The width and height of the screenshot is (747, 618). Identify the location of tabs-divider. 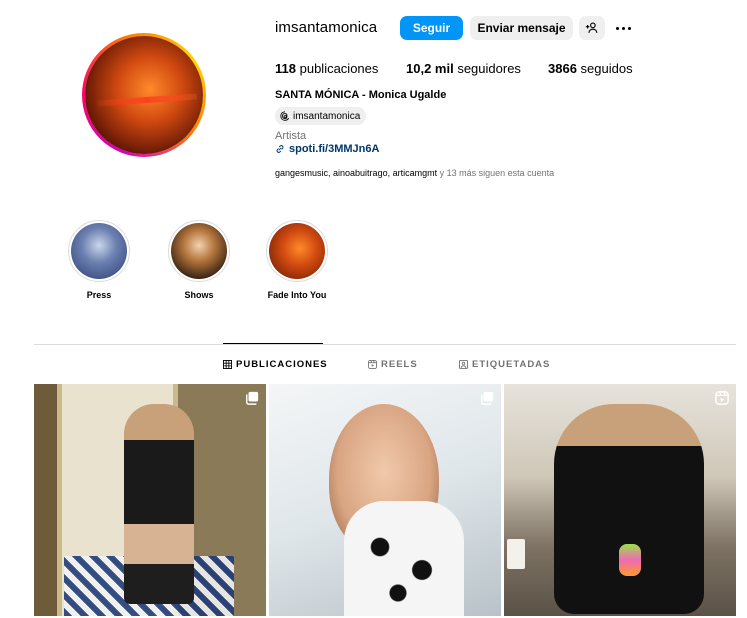
(385, 344).